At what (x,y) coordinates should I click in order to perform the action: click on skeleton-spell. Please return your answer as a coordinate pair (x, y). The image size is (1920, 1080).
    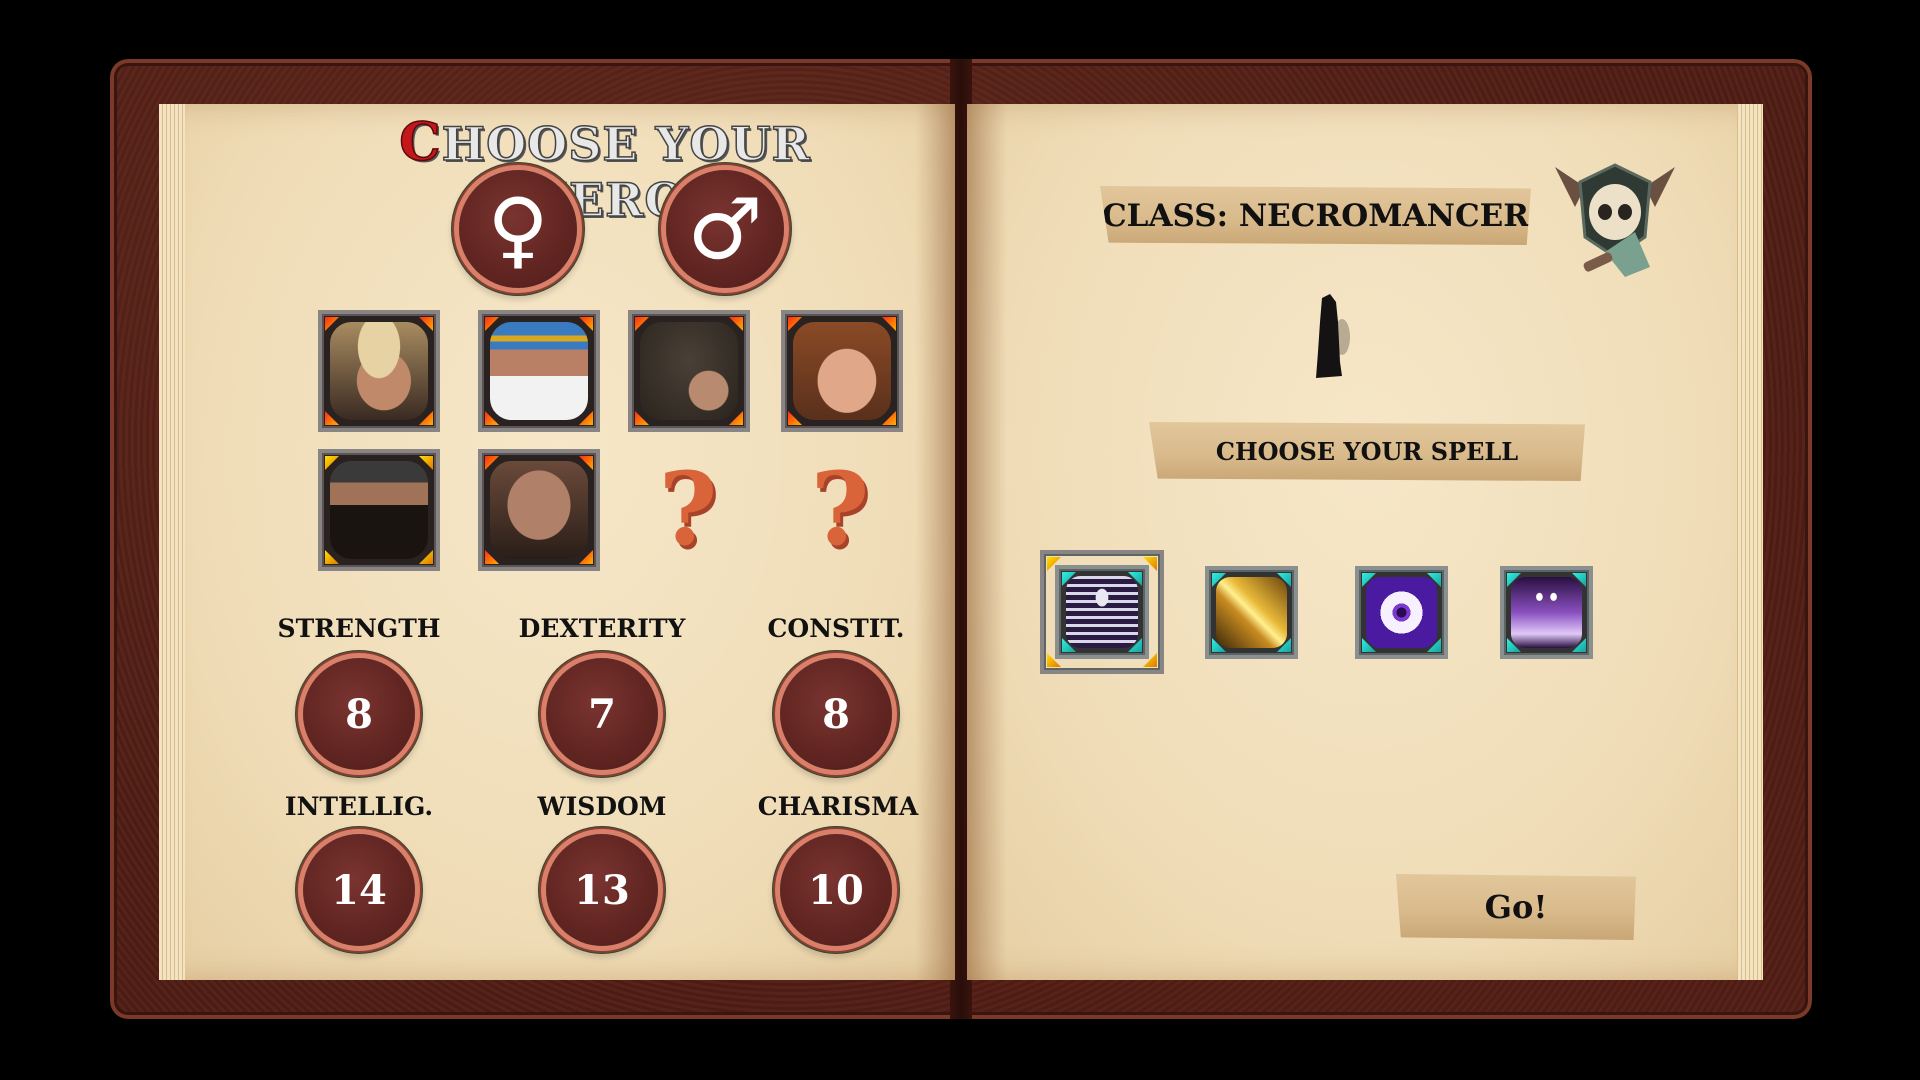
    Looking at the image, I should click on (1102, 612).